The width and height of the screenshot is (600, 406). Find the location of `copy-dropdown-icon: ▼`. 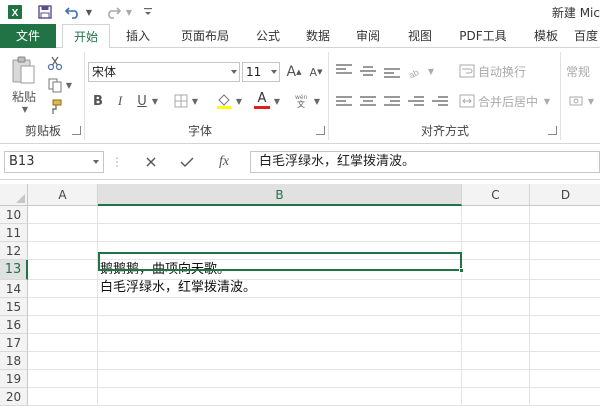

copy-dropdown-icon: ▼ is located at coordinates (69, 85).